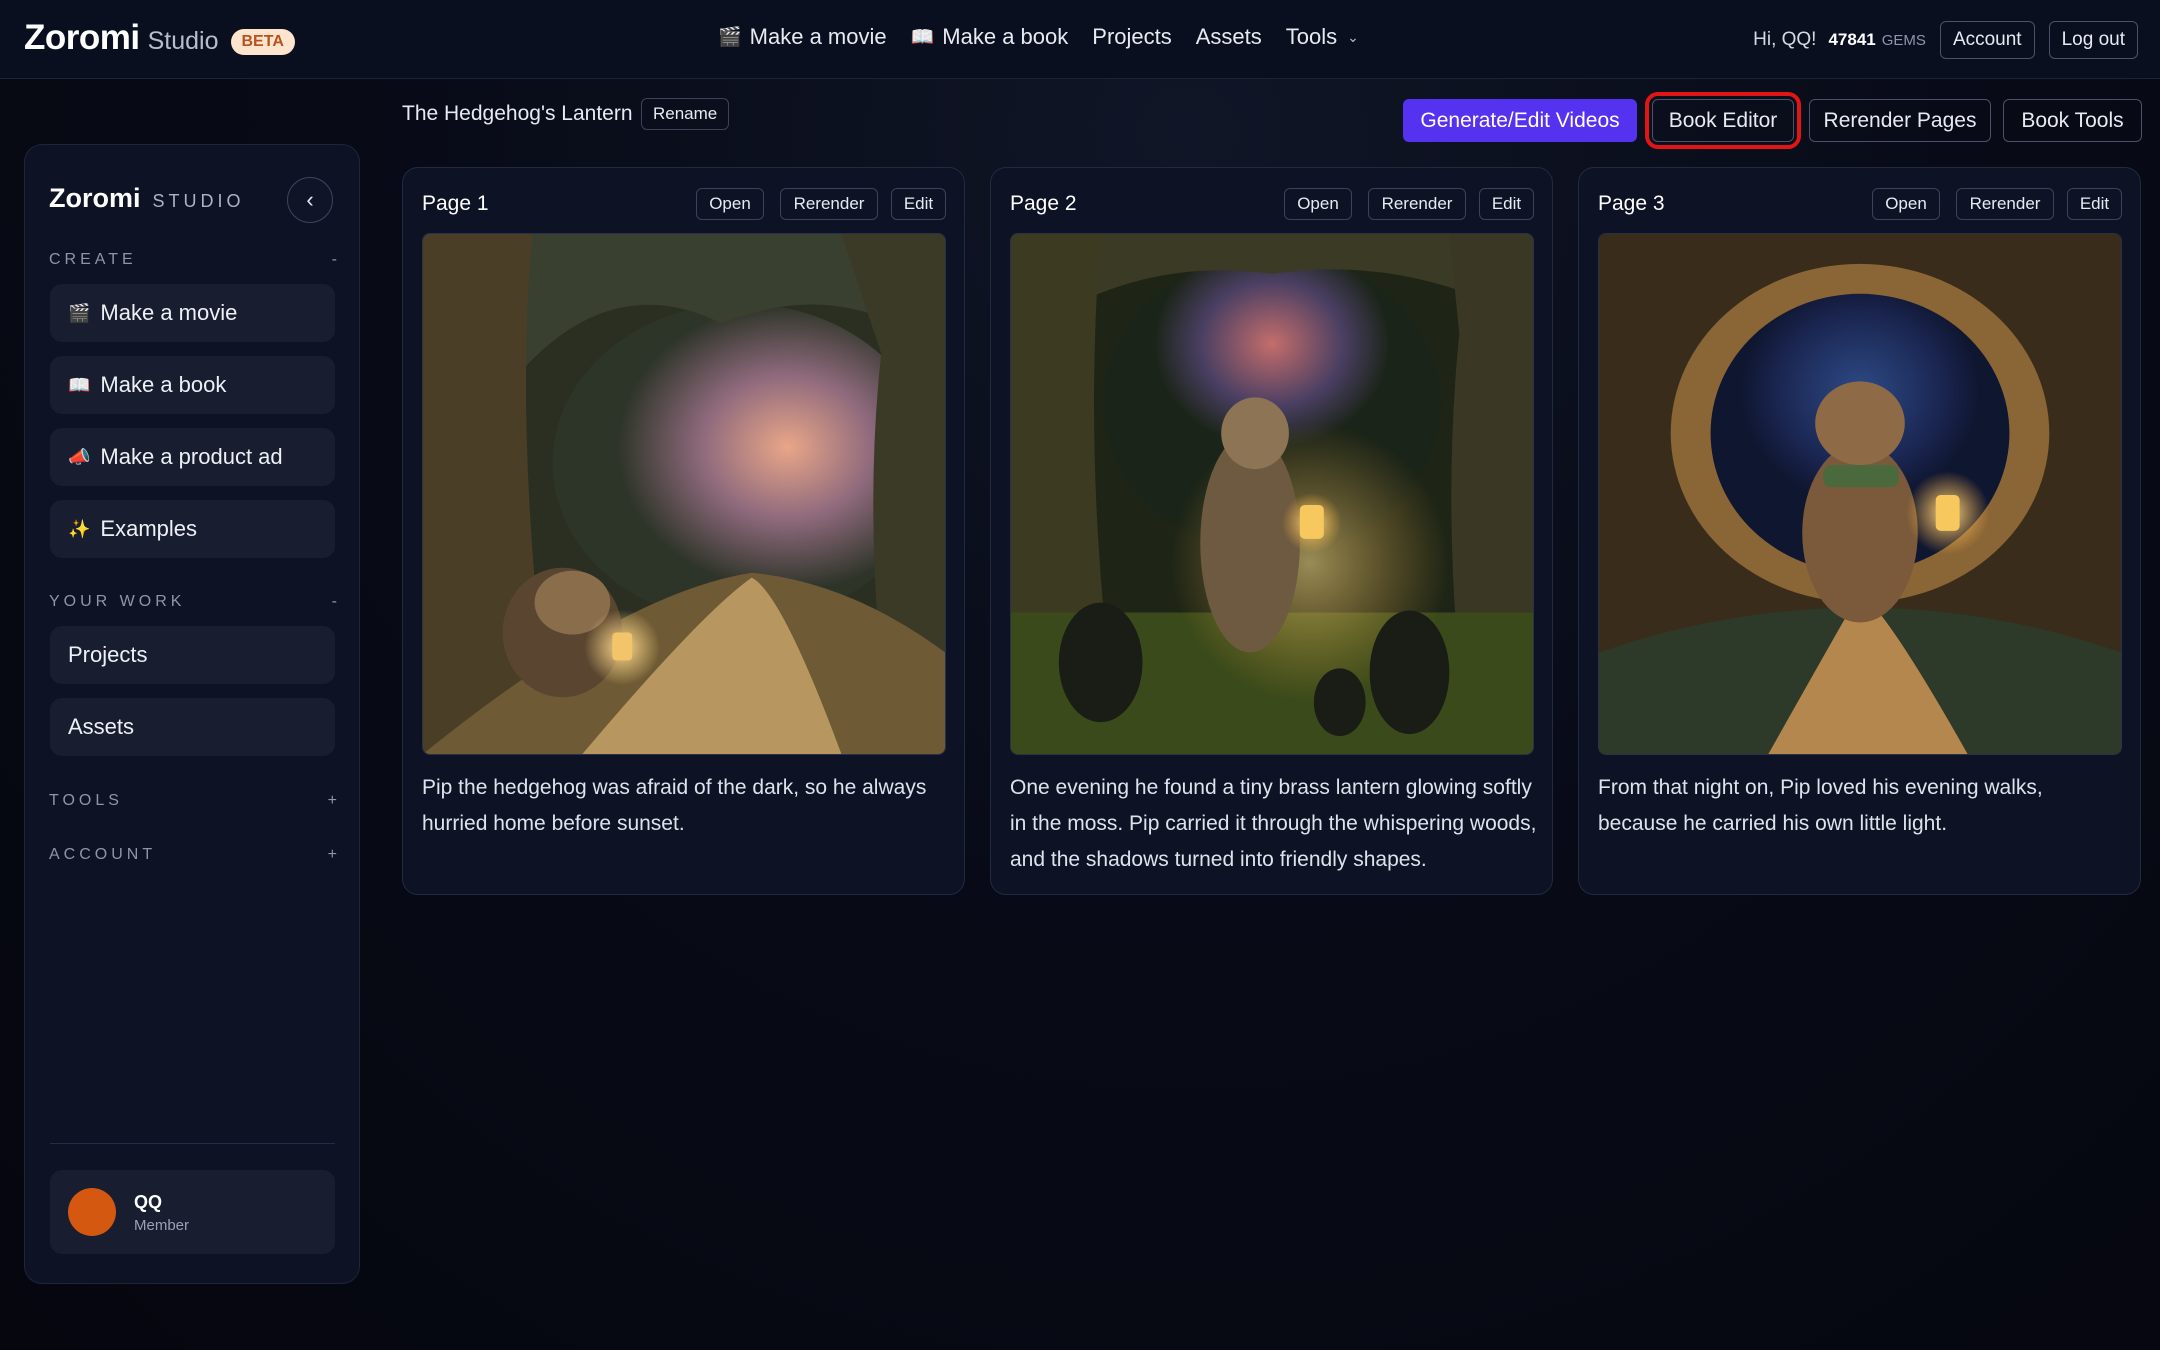 The height and width of the screenshot is (1350, 2160). I want to click on logo-name: Zoromi, so click(82, 37).